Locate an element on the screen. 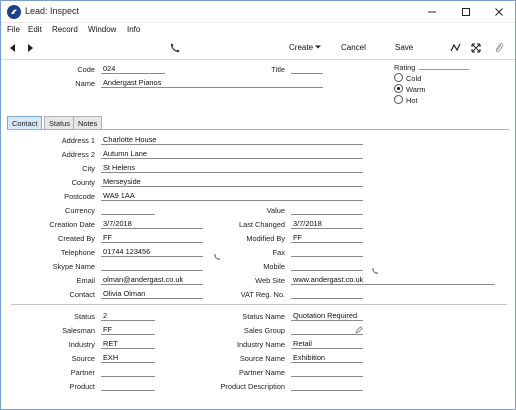 The image size is (516, 410). industry-label: Industry is located at coordinates (81, 344).